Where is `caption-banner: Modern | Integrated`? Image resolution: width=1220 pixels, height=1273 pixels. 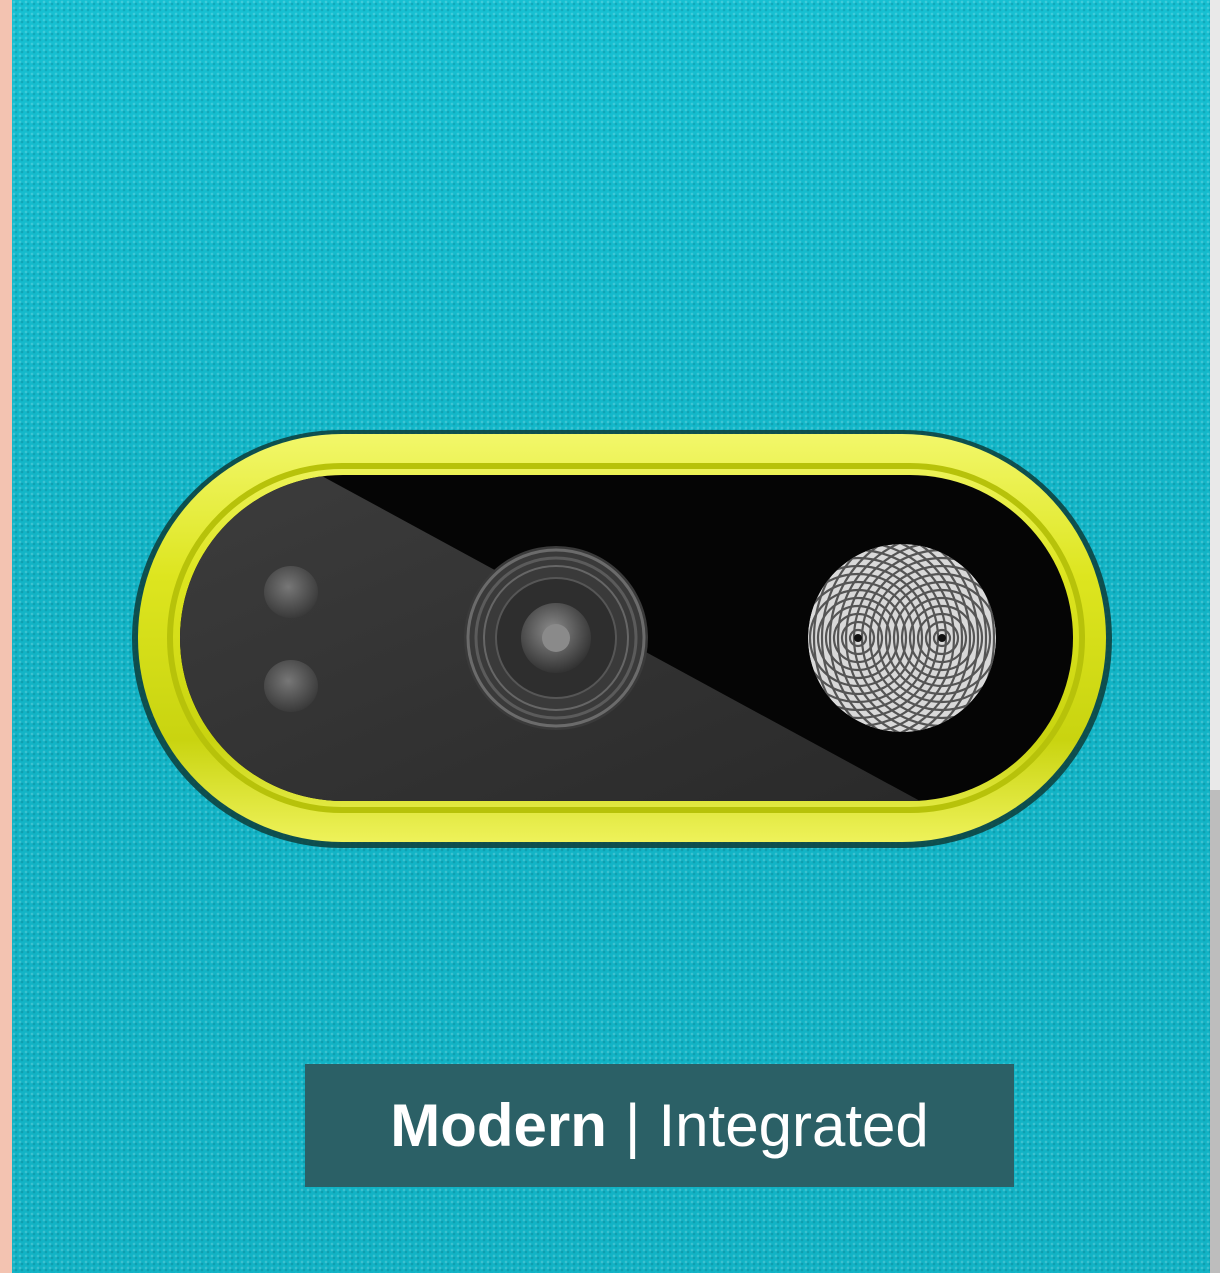
caption-banner: Modern | Integrated is located at coordinates (659, 1125).